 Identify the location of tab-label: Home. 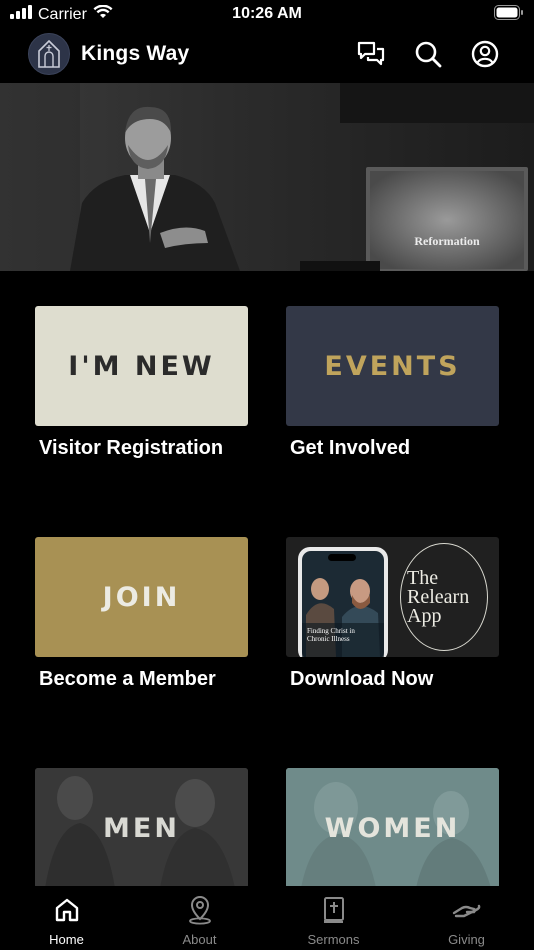
(66, 939).